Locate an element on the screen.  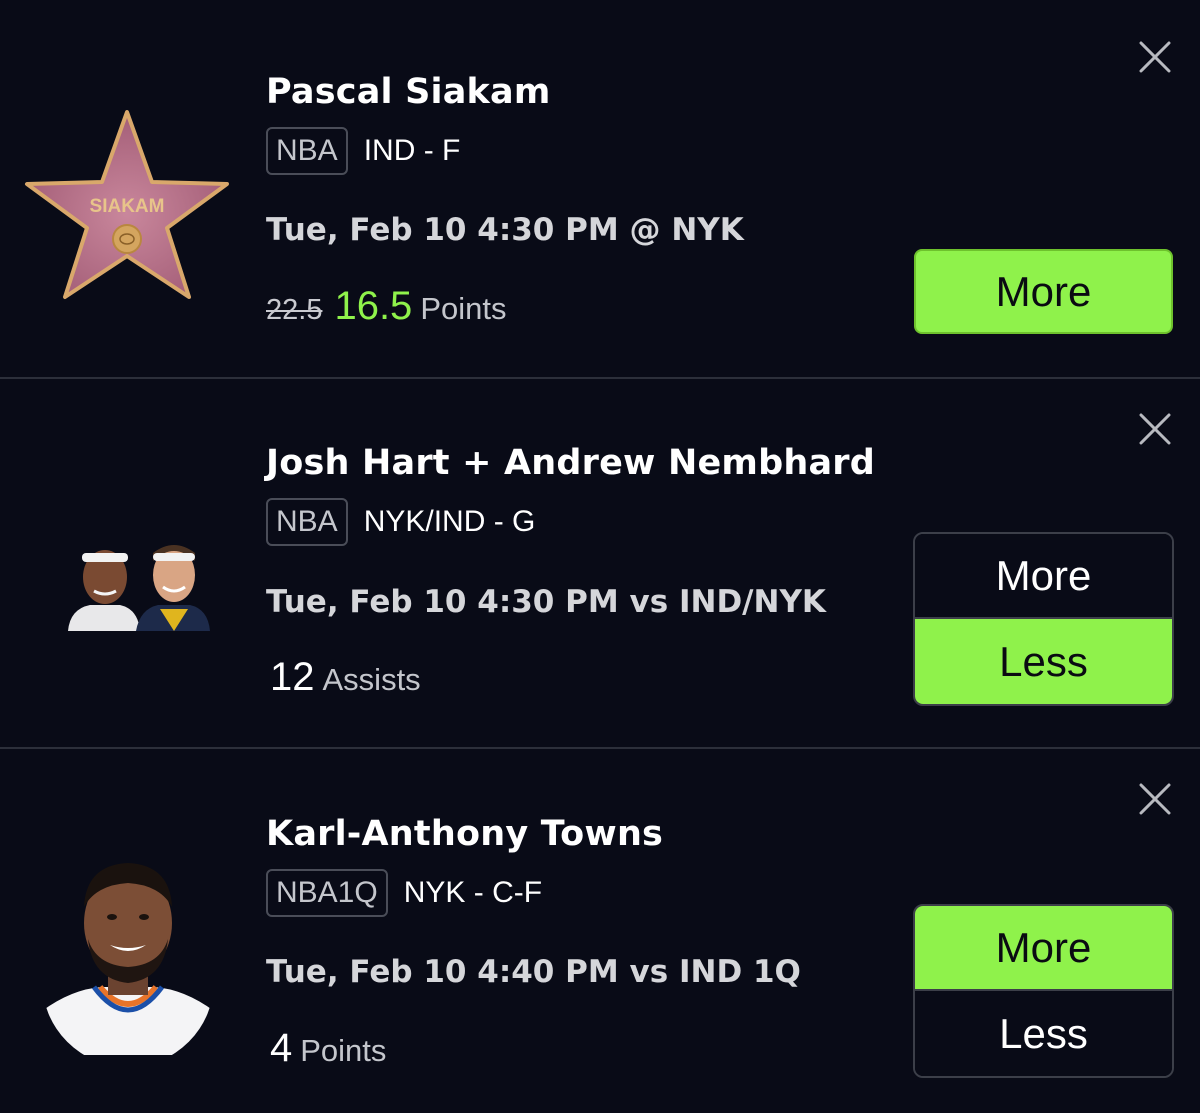
star-name-text: SIAKAM is located at coordinates (127, 206).